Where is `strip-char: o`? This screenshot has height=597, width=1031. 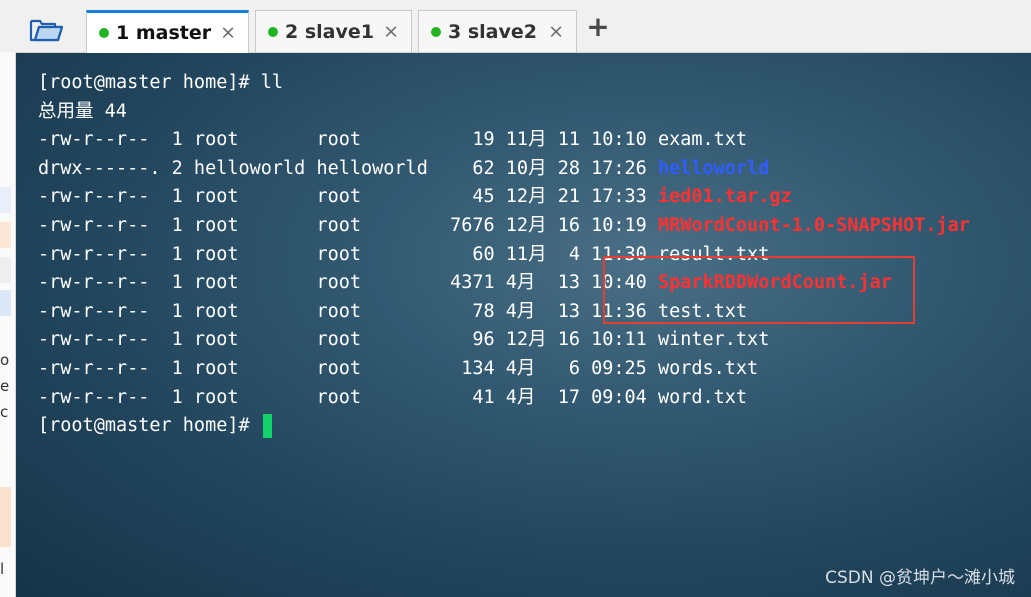 strip-char: o is located at coordinates (5, 360).